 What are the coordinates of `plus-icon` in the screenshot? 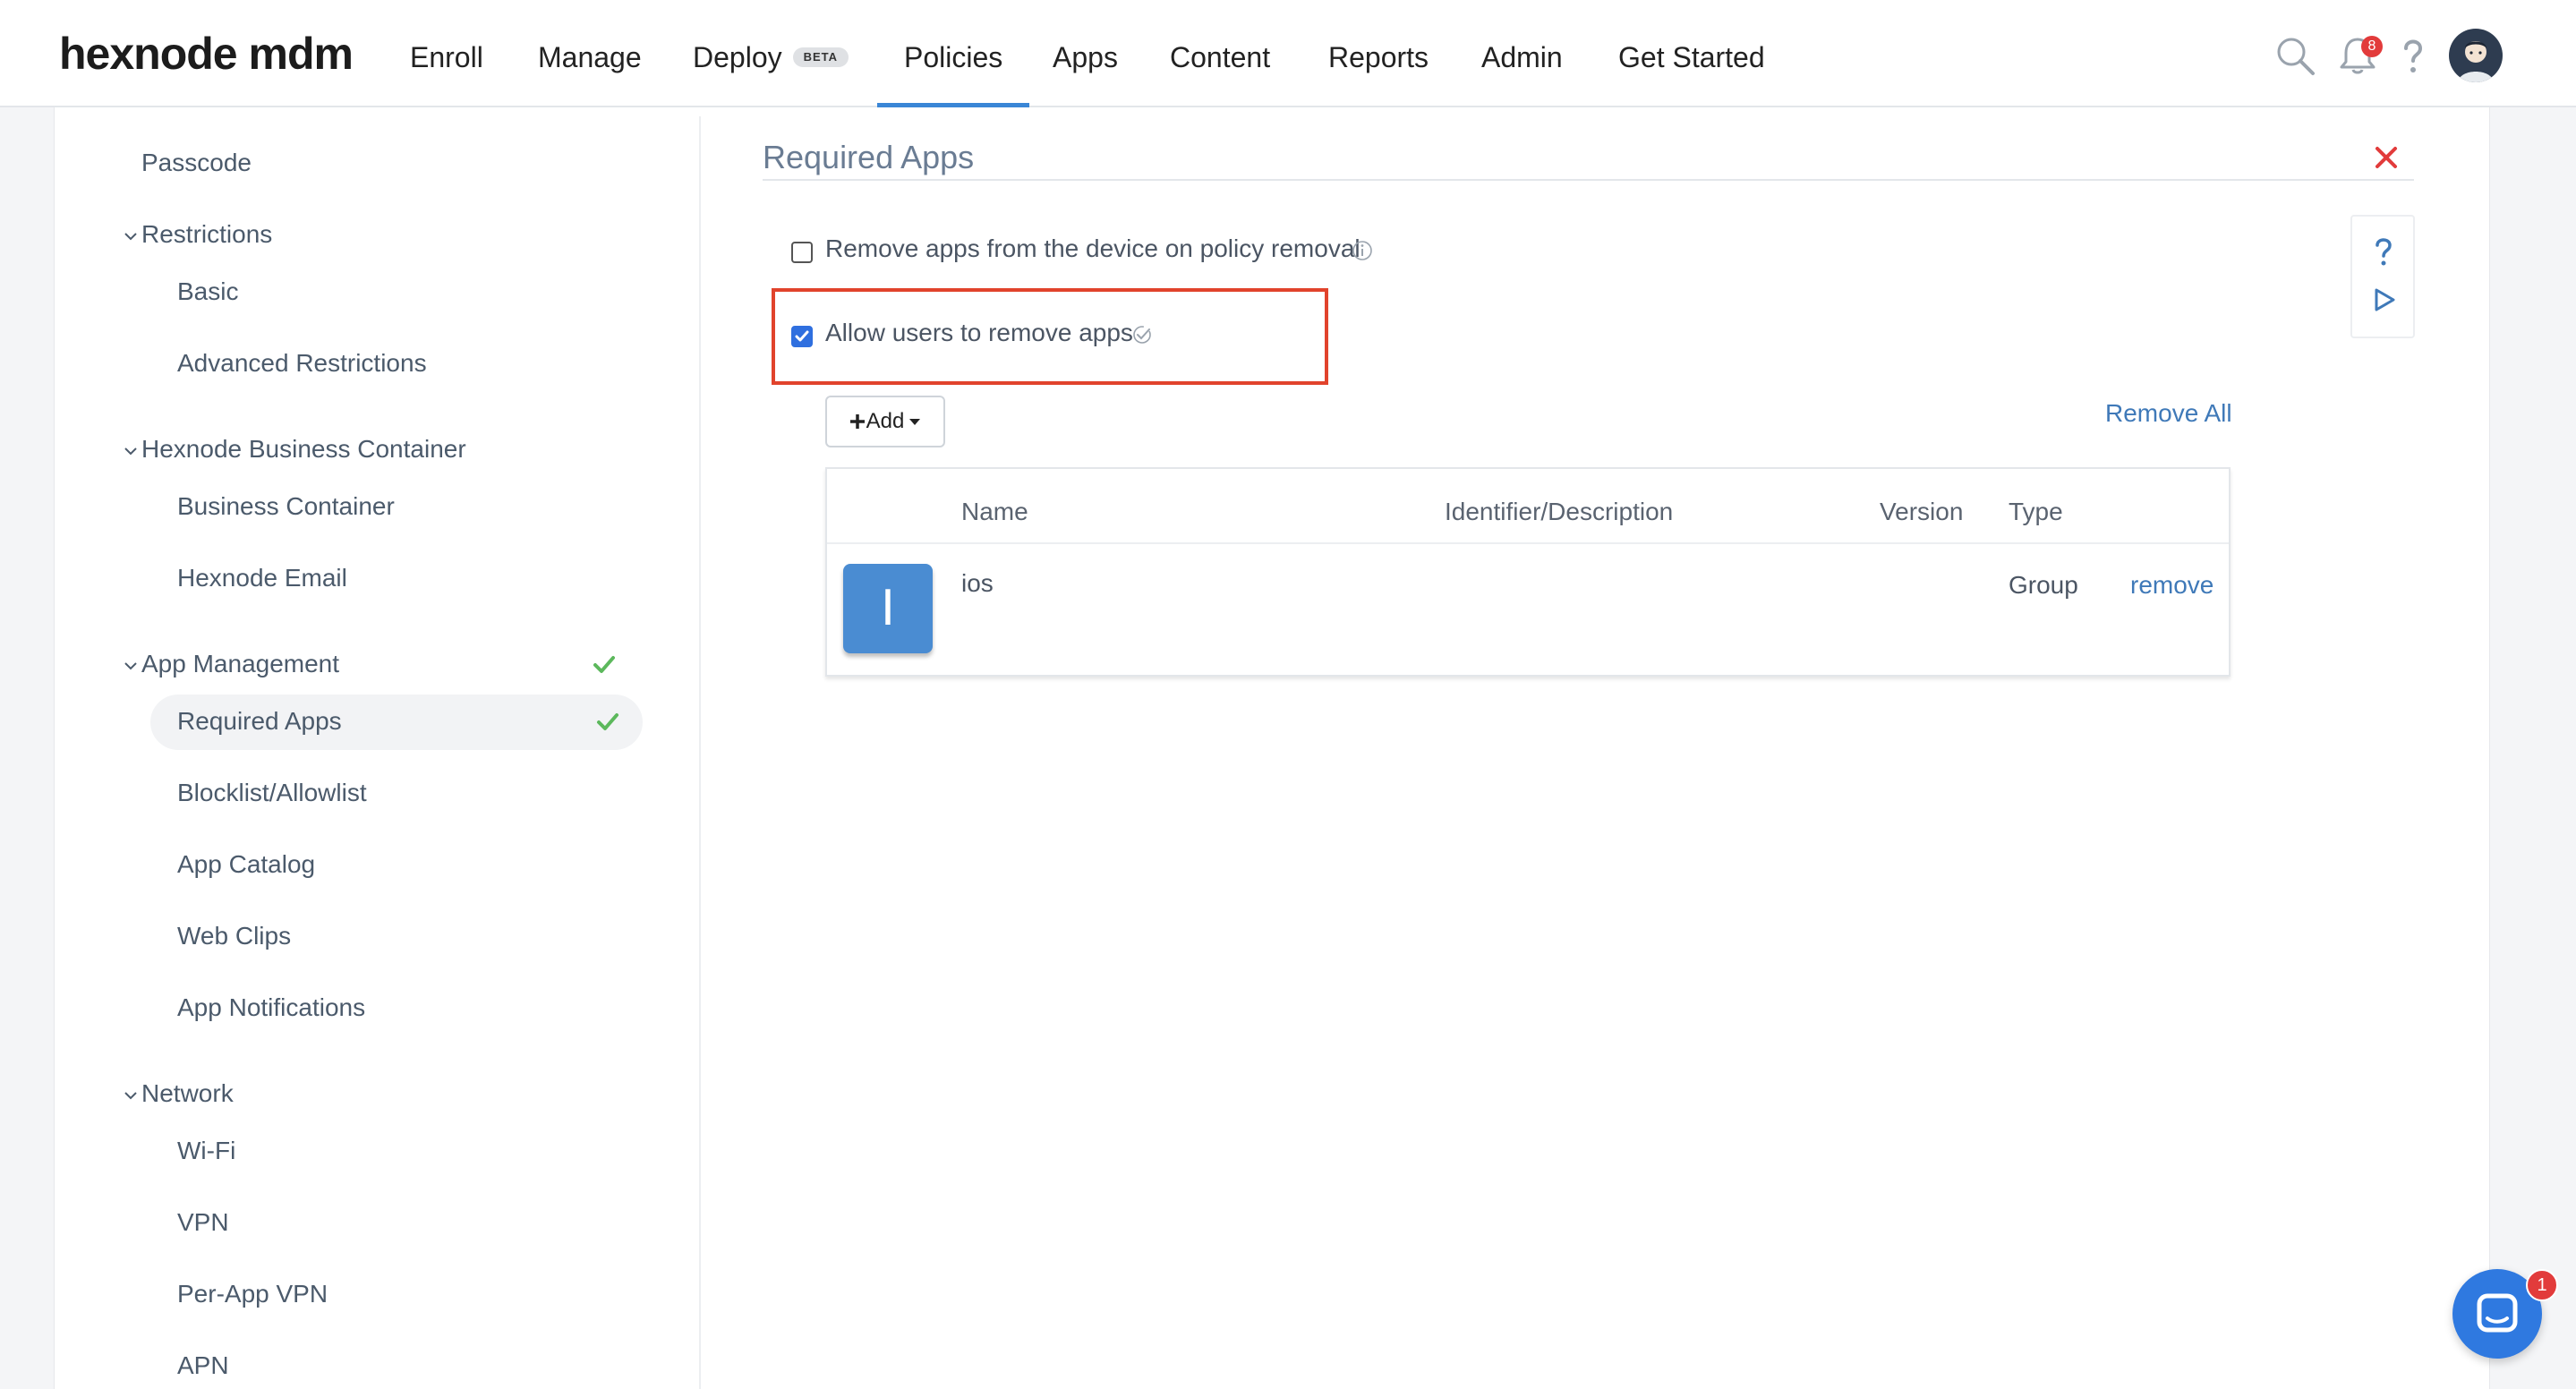 It's located at (857, 422).